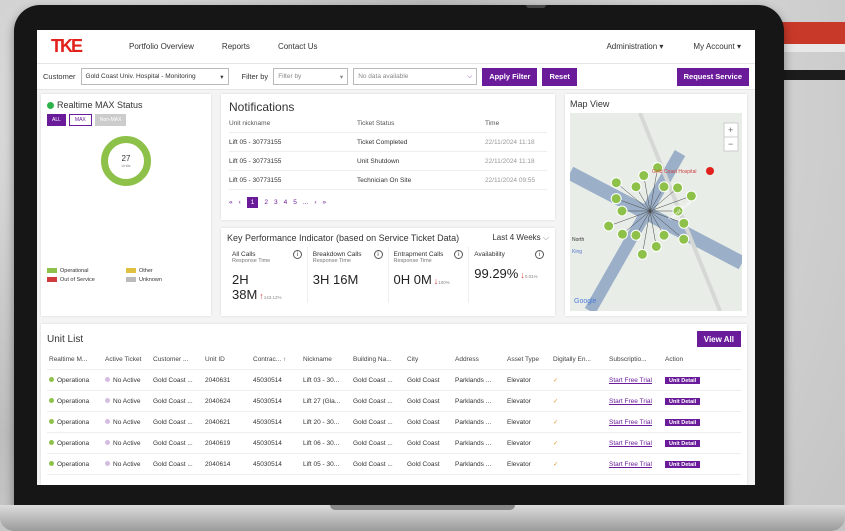 Image resolution: width=845 pixels, height=531 pixels. Describe the element at coordinates (236, 46) in the screenshot. I see `nav-reports: Reports` at that location.